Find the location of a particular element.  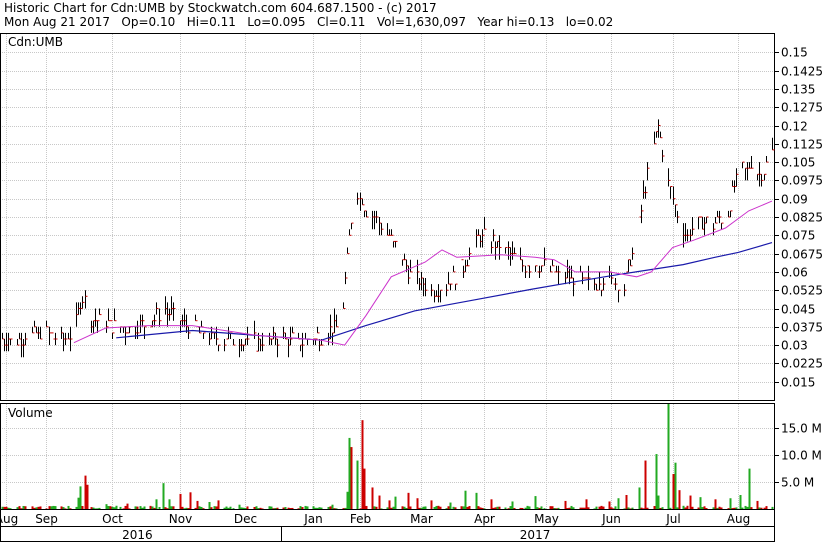

price-tick-label: 0.0225 is located at coordinates (802, 364).